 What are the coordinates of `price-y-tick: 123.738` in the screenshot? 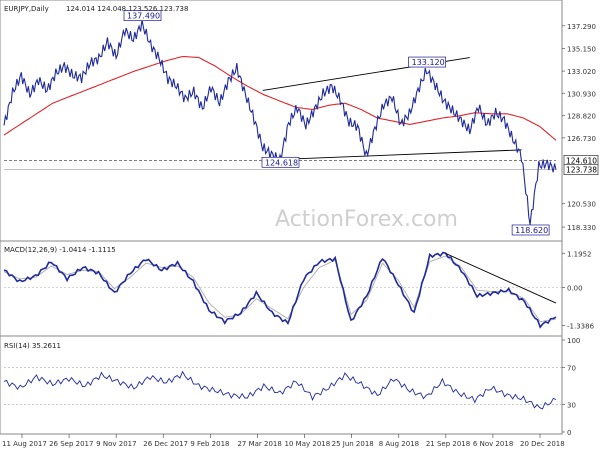 It's located at (581, 170).